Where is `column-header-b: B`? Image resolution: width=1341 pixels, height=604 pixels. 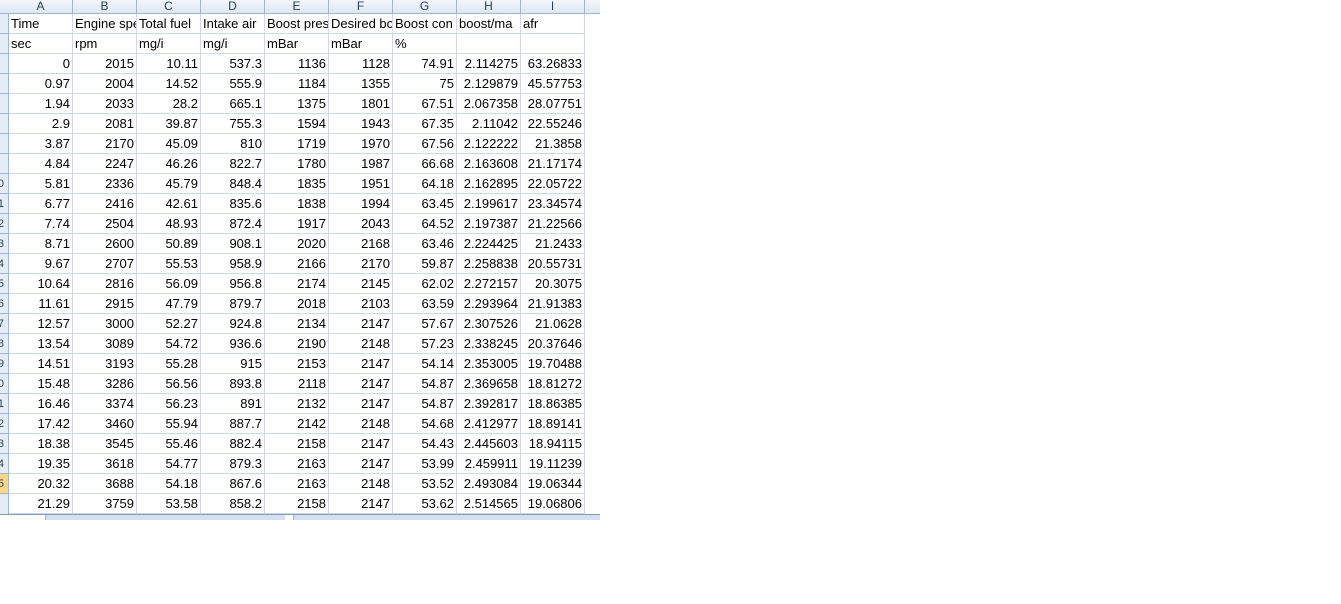 column-header-b: B is located at coordinates (105, 6).